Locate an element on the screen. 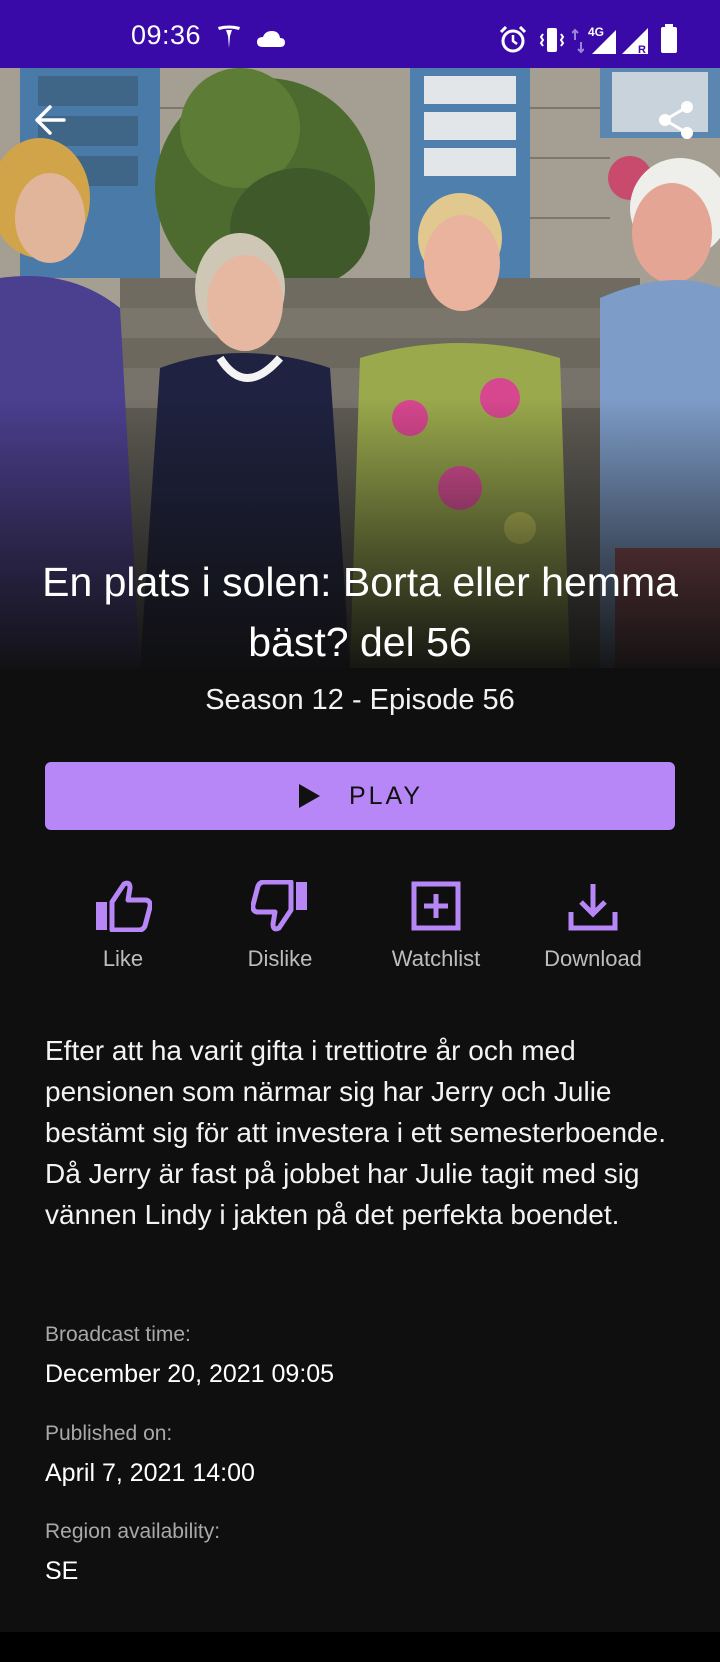 The height and width of the screenshot is (1662, 720). published-value: April 7, 2021 14:00 is located at coordinates (150, 1473).